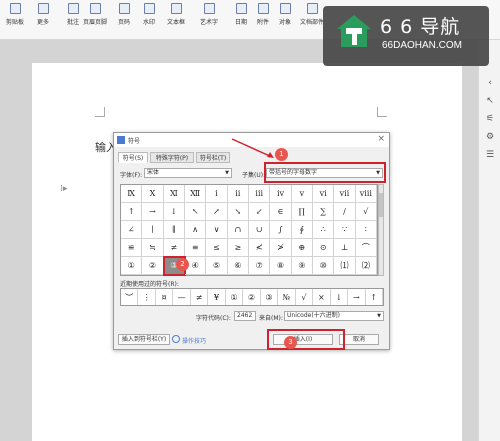 This screenshot has height=441, width=500. Describe the element at coordinates (95, 14) in the screenshot. I see `ribbon-button: 页眉页脚` at that location.